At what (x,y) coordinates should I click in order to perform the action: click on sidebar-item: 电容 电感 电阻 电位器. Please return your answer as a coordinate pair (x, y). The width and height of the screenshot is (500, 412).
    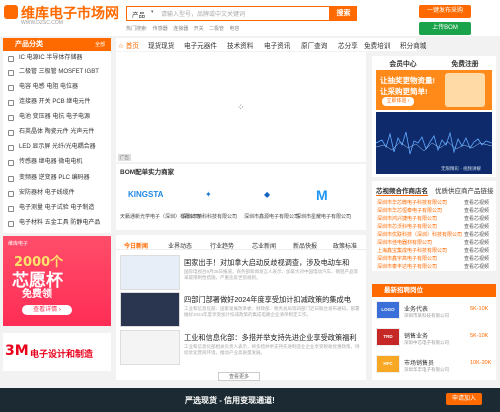
    Looking at the image, I should click on (57, 88).